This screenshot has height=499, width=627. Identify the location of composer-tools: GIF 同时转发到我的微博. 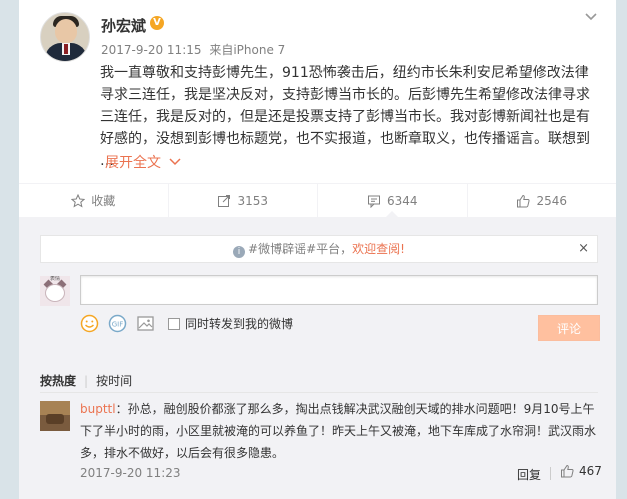
(186, 323).